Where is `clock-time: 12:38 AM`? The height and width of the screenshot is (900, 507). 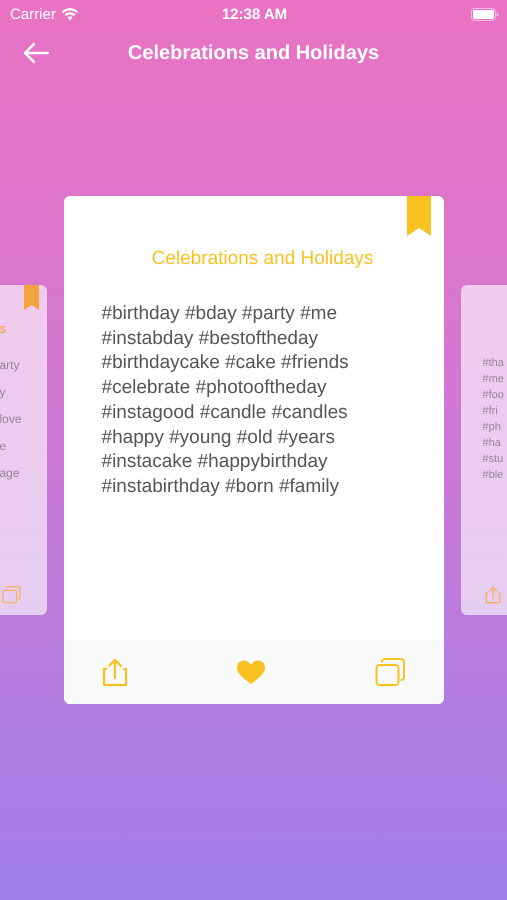
clock-time: 12:38 AM is located at coordinates (255, 14).